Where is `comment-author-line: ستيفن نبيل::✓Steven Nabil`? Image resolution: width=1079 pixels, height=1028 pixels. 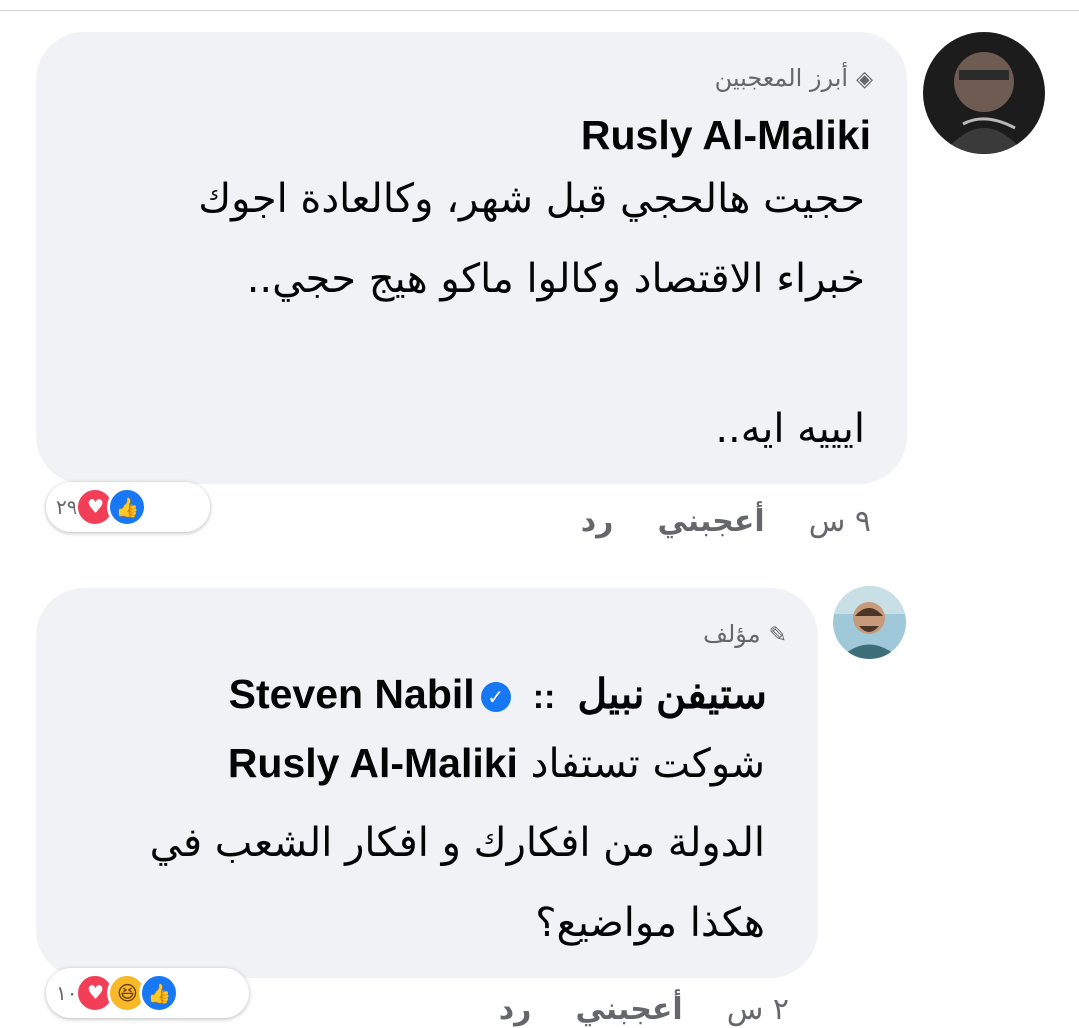
comment-author-line: ستيفن نبيل::✓Steven Nabil is located at coordinates (498, 694).